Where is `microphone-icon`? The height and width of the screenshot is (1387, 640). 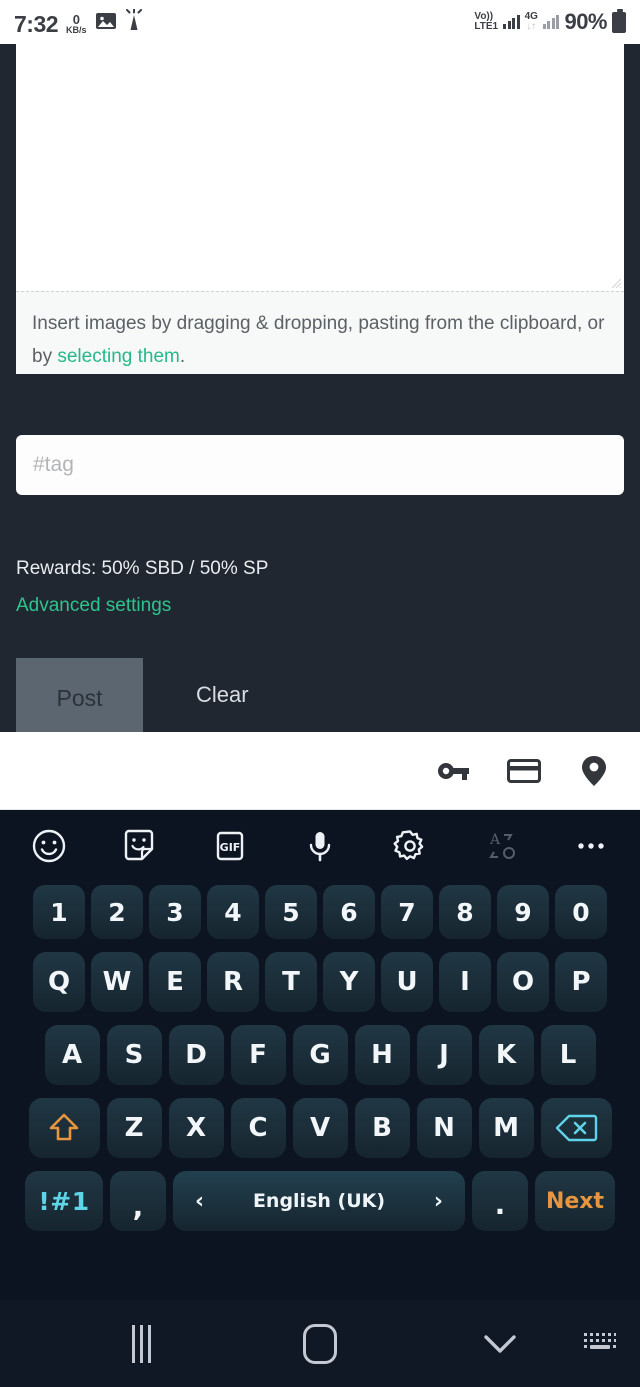 microphone-icon is located at coordinates (320, 846).